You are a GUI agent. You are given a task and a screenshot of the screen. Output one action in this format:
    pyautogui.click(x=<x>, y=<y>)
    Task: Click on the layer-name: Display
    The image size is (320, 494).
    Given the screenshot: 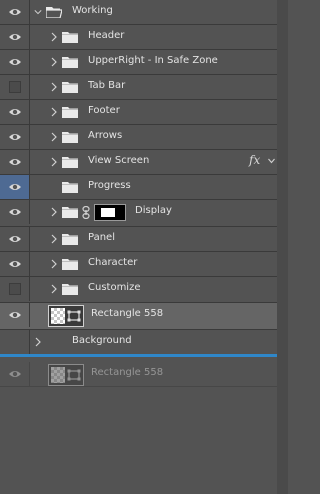 What is the action you would take?
    pyautogui.click(x=153, y=210)
    